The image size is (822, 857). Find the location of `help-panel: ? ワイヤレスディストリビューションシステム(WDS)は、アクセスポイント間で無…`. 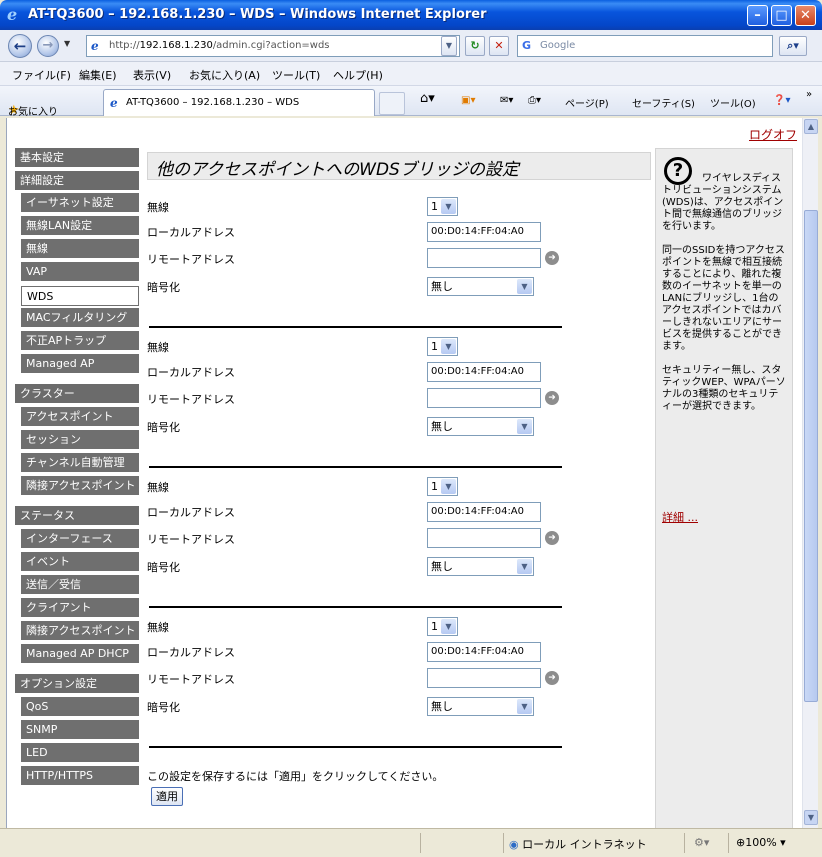

help-panel: ? ワイヤレスディストリビューションシステム(WDS)は、アクセスポイント間で無… is located at coordinates (724, 488).